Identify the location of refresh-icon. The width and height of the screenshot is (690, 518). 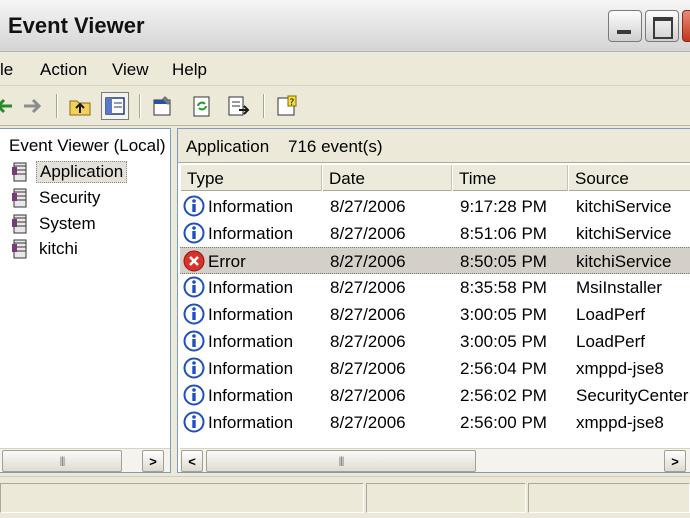
(201, 106).